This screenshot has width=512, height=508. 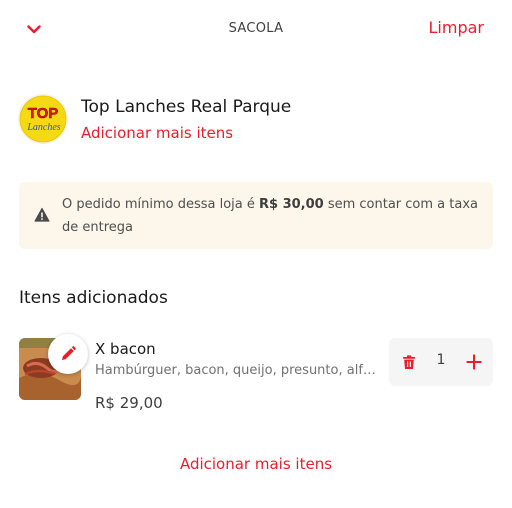 I want to click on warning-icon, so click(x=42, y=214).